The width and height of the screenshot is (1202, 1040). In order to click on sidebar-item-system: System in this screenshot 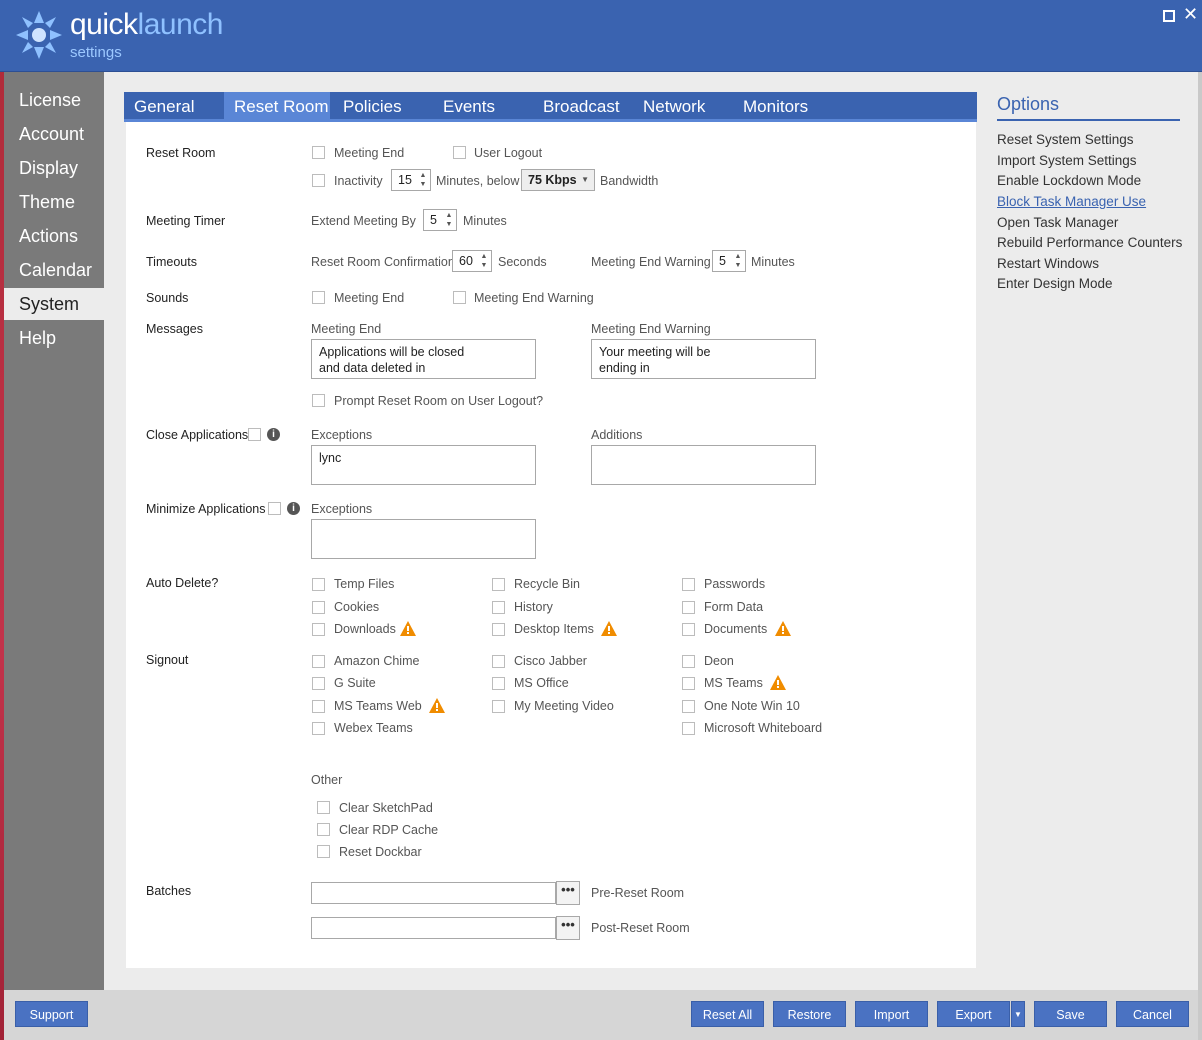, I will do `click(54, 304)`.